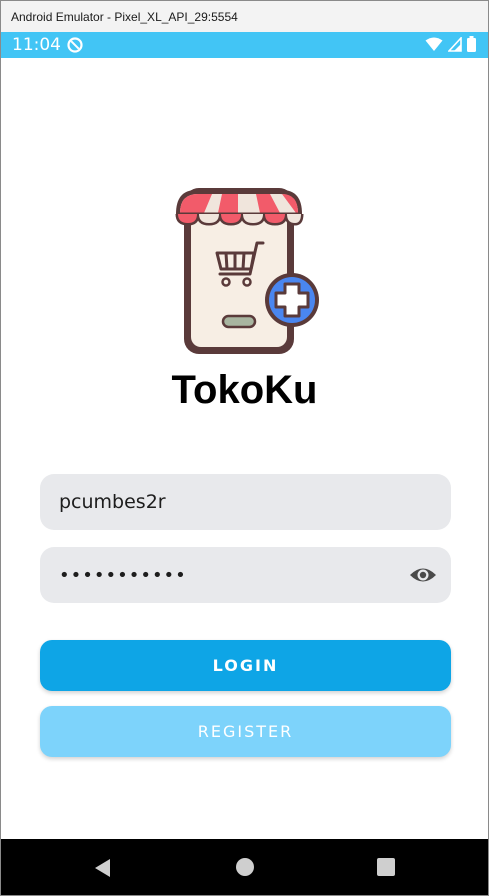 This screenshot has width=489, height=896. Describe the element at coordinates (75, 45) in the screenshot. I see `sync-icon` at that location.